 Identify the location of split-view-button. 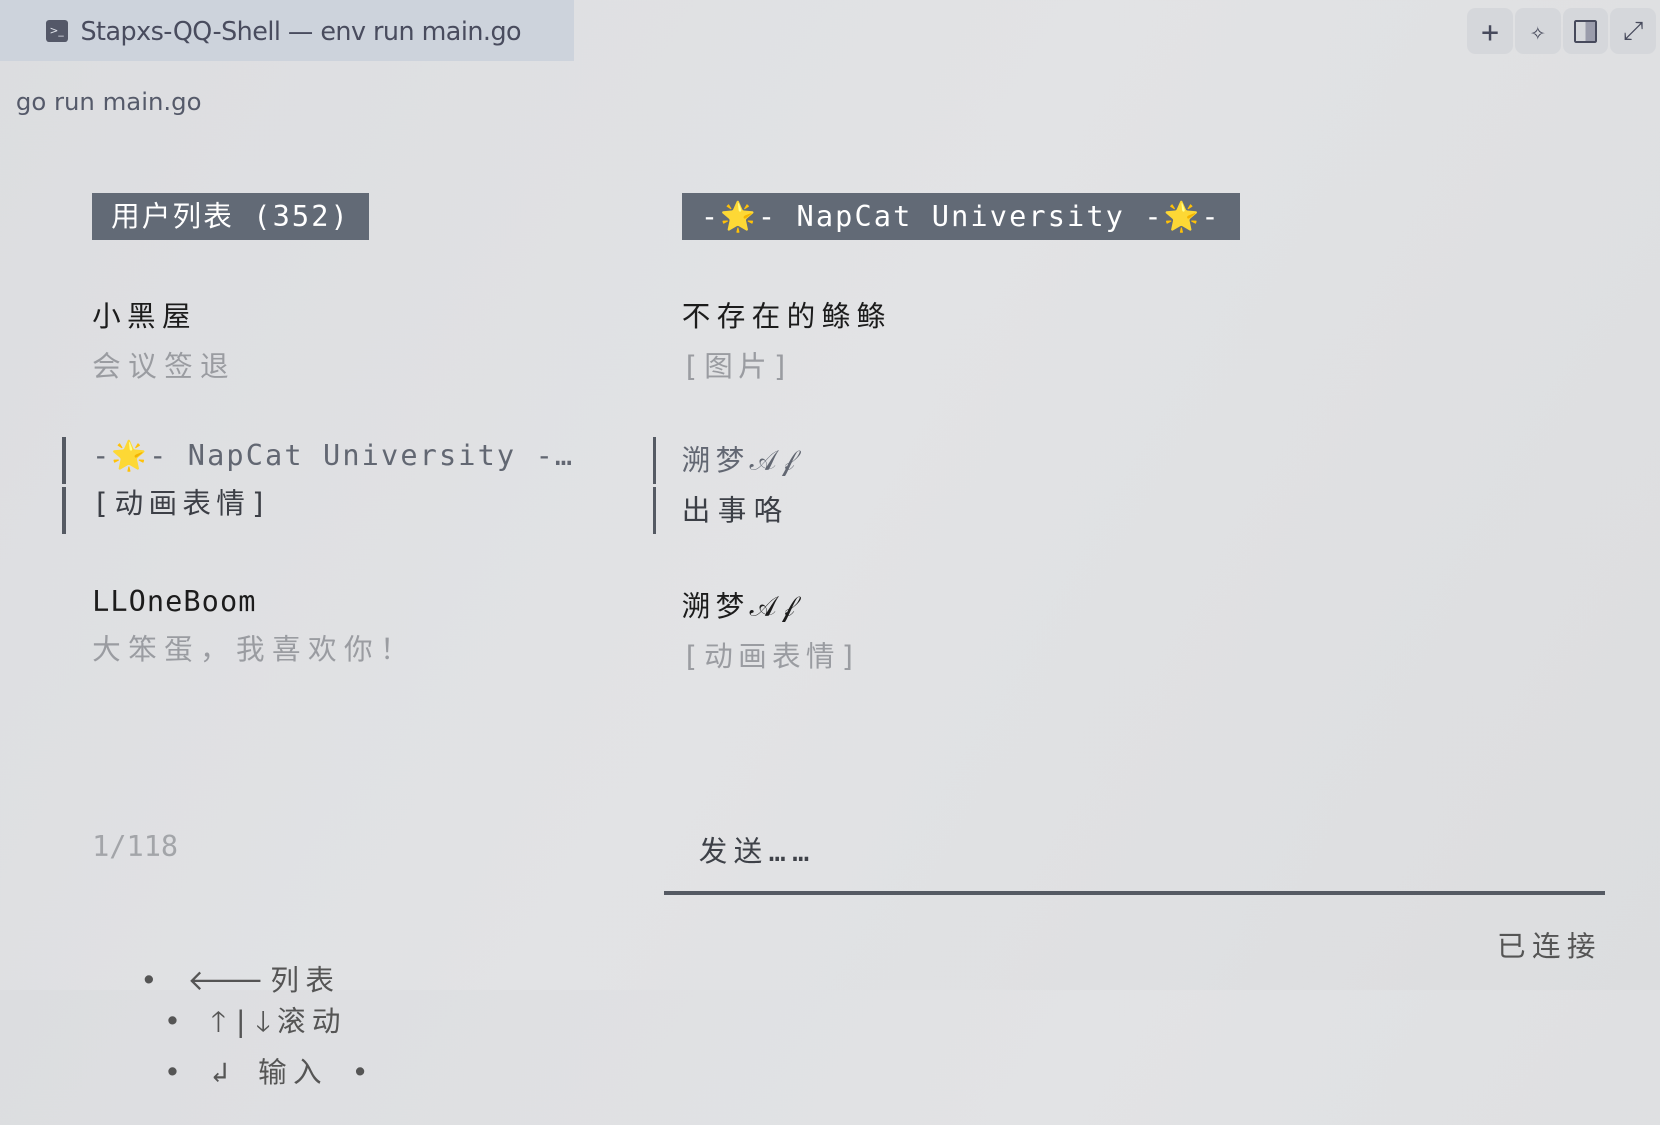
(1585, 31).